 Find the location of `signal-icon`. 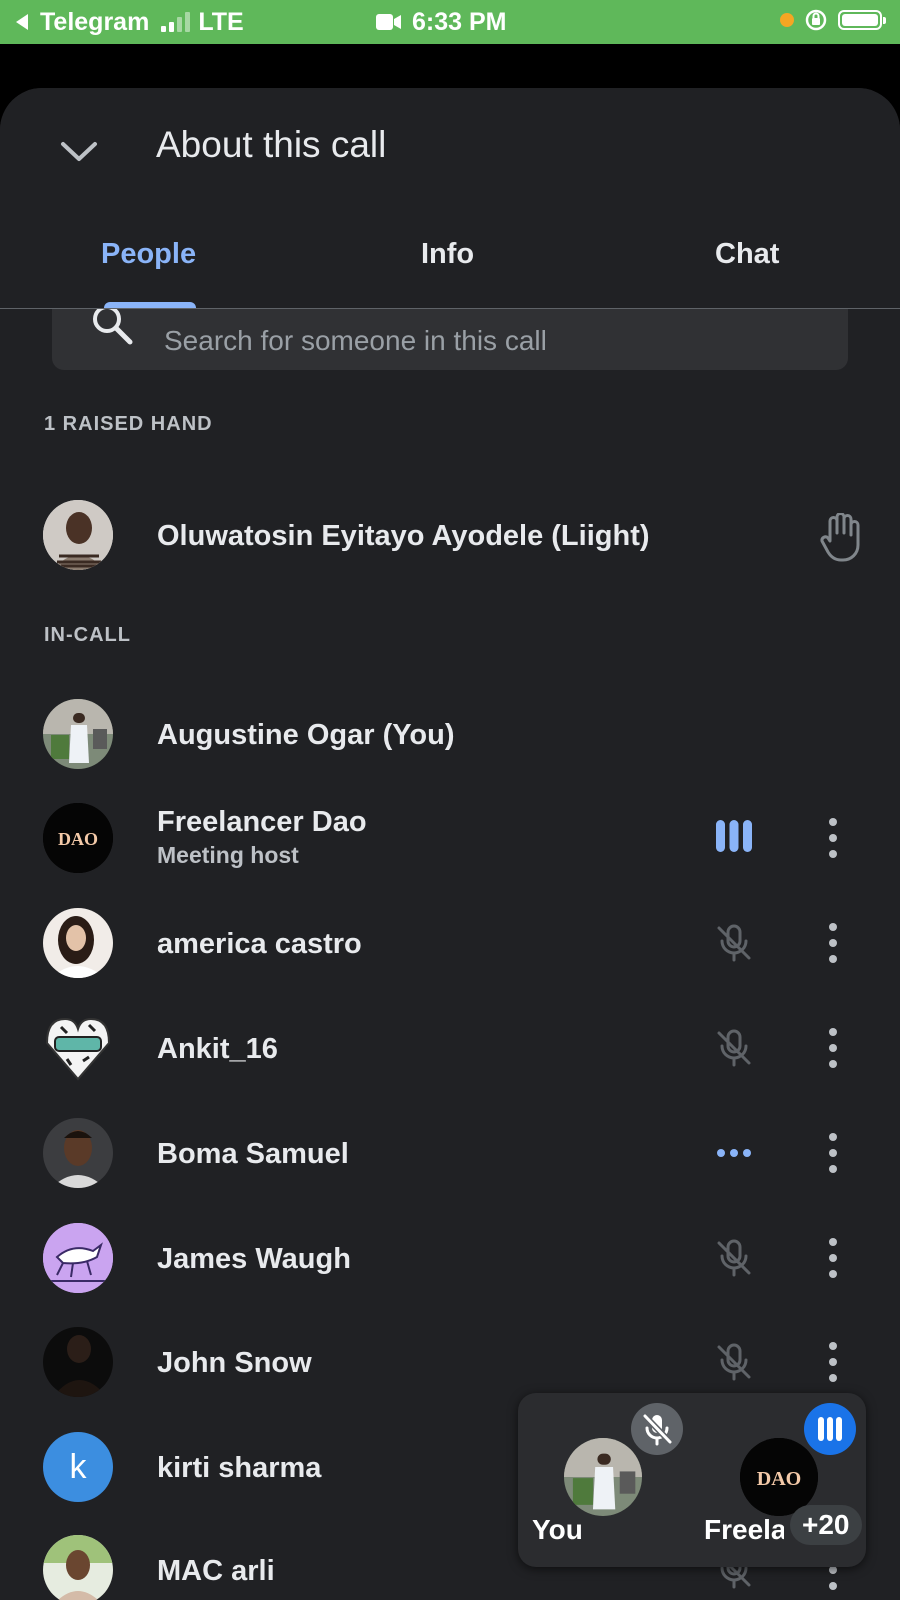

signal-icon is located at coordinates (176, 22).